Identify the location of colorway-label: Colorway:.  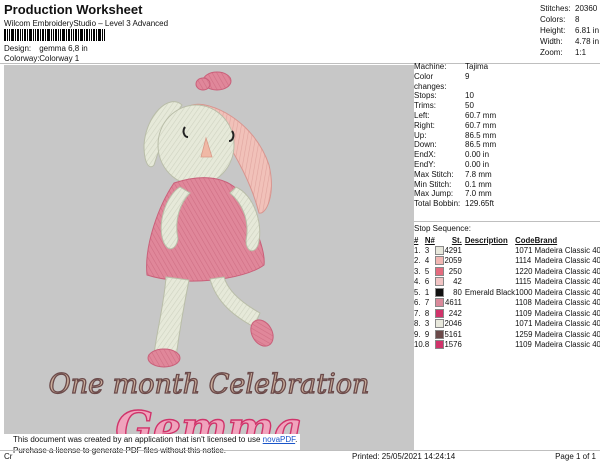
(22, 58).